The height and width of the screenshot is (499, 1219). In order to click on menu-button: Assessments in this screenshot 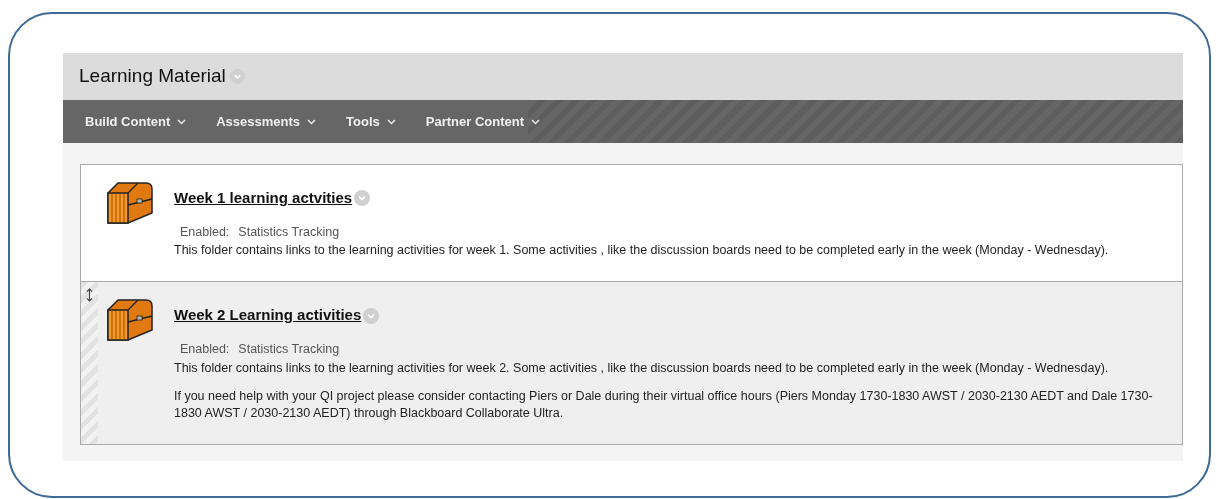, I will do `click(266, 121)`.